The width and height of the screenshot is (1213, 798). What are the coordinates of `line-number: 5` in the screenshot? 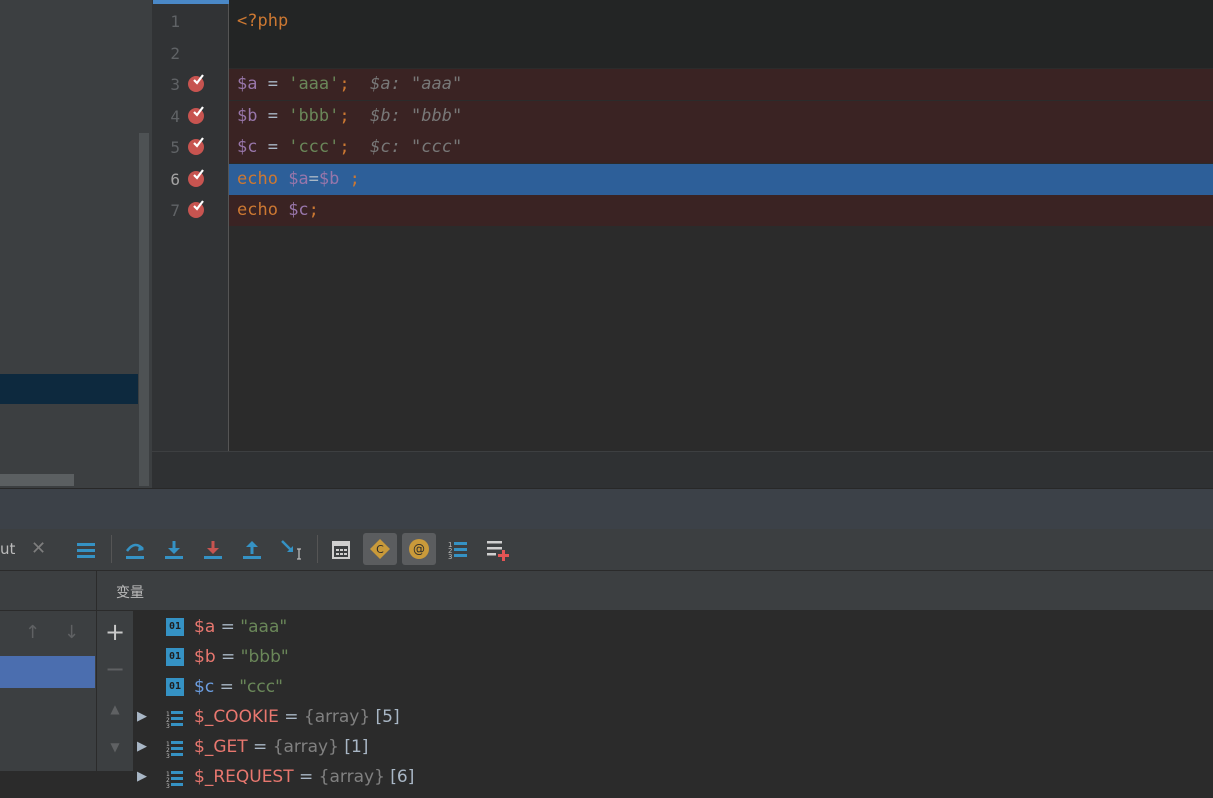 It's located at (175, 147).